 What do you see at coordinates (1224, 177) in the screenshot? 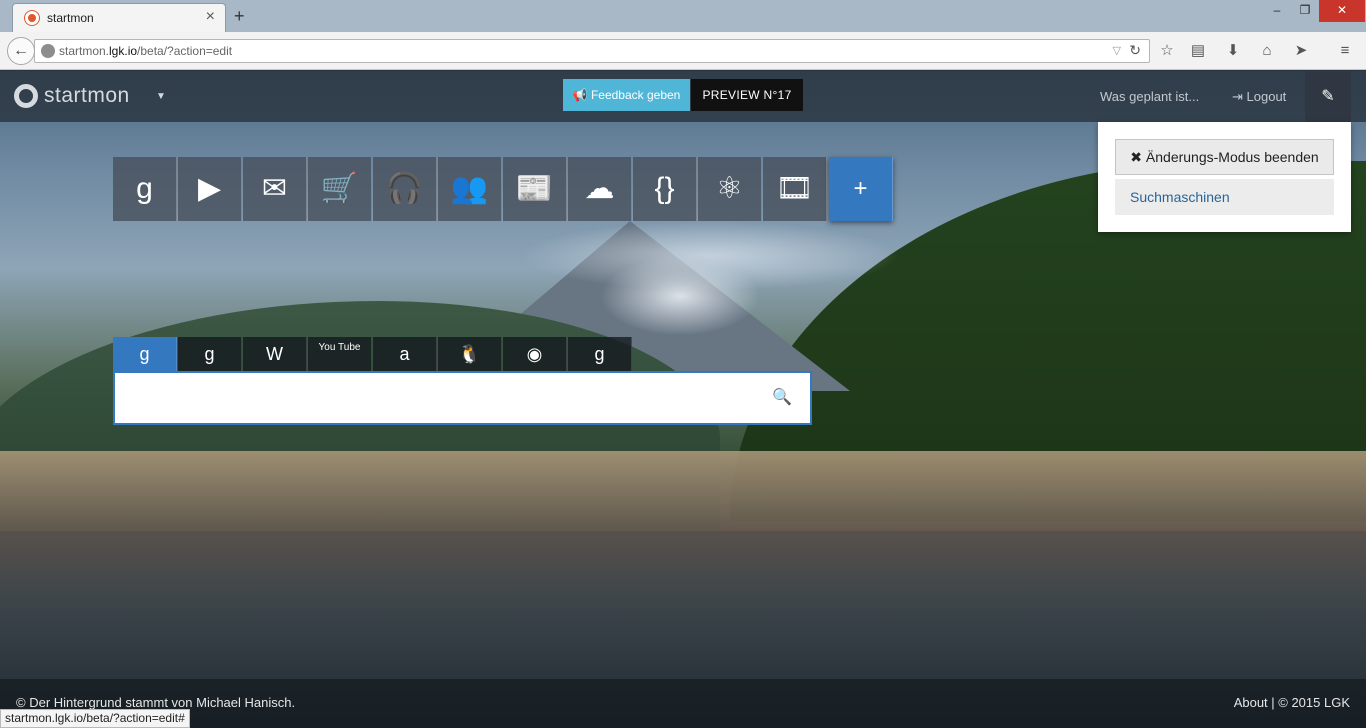
I see `edit-mode-dropdown: ✖ Änderungs-Modus beenden Suchmaschinen` at bounding box center [1224, 177].